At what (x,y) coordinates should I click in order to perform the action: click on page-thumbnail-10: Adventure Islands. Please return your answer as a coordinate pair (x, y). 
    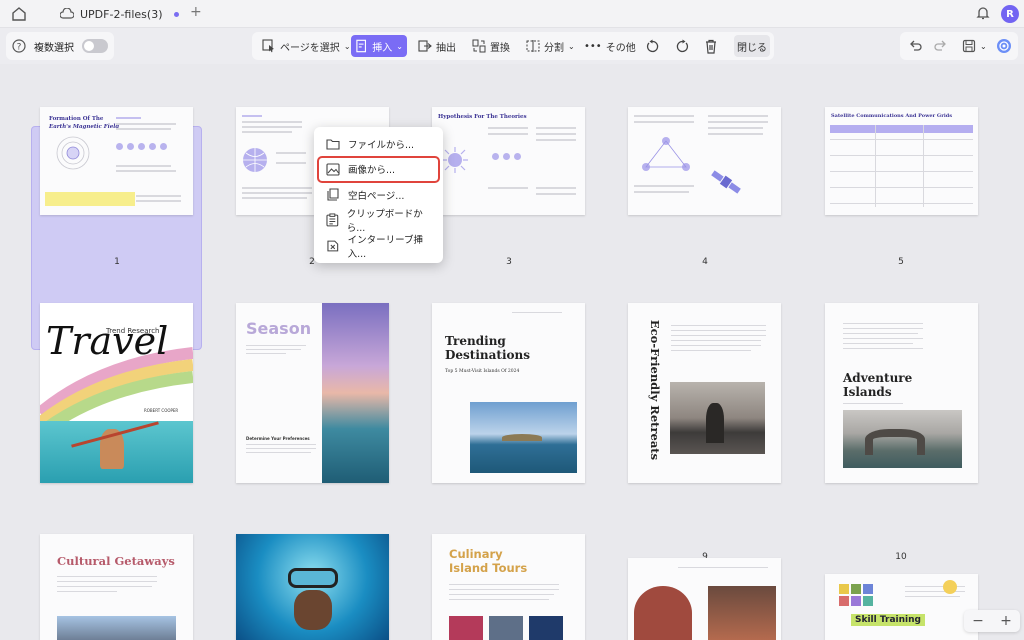
    Looking at the image, I should click on (901, 393).